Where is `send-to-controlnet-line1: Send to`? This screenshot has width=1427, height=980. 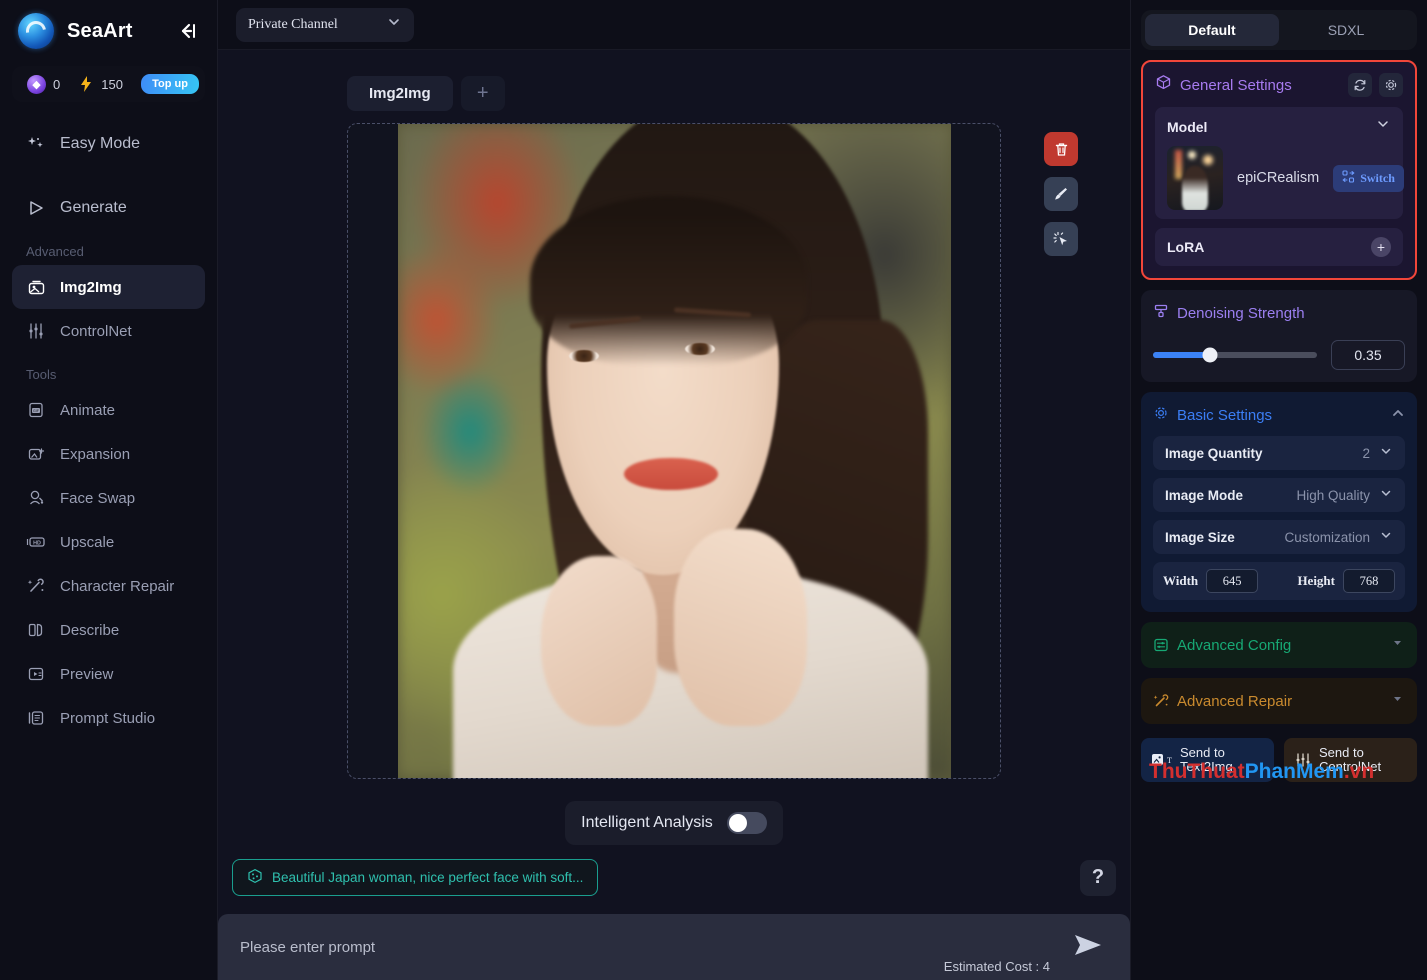 send-to-controlnet-line1: Send to is located at coordinates (1341, 752).